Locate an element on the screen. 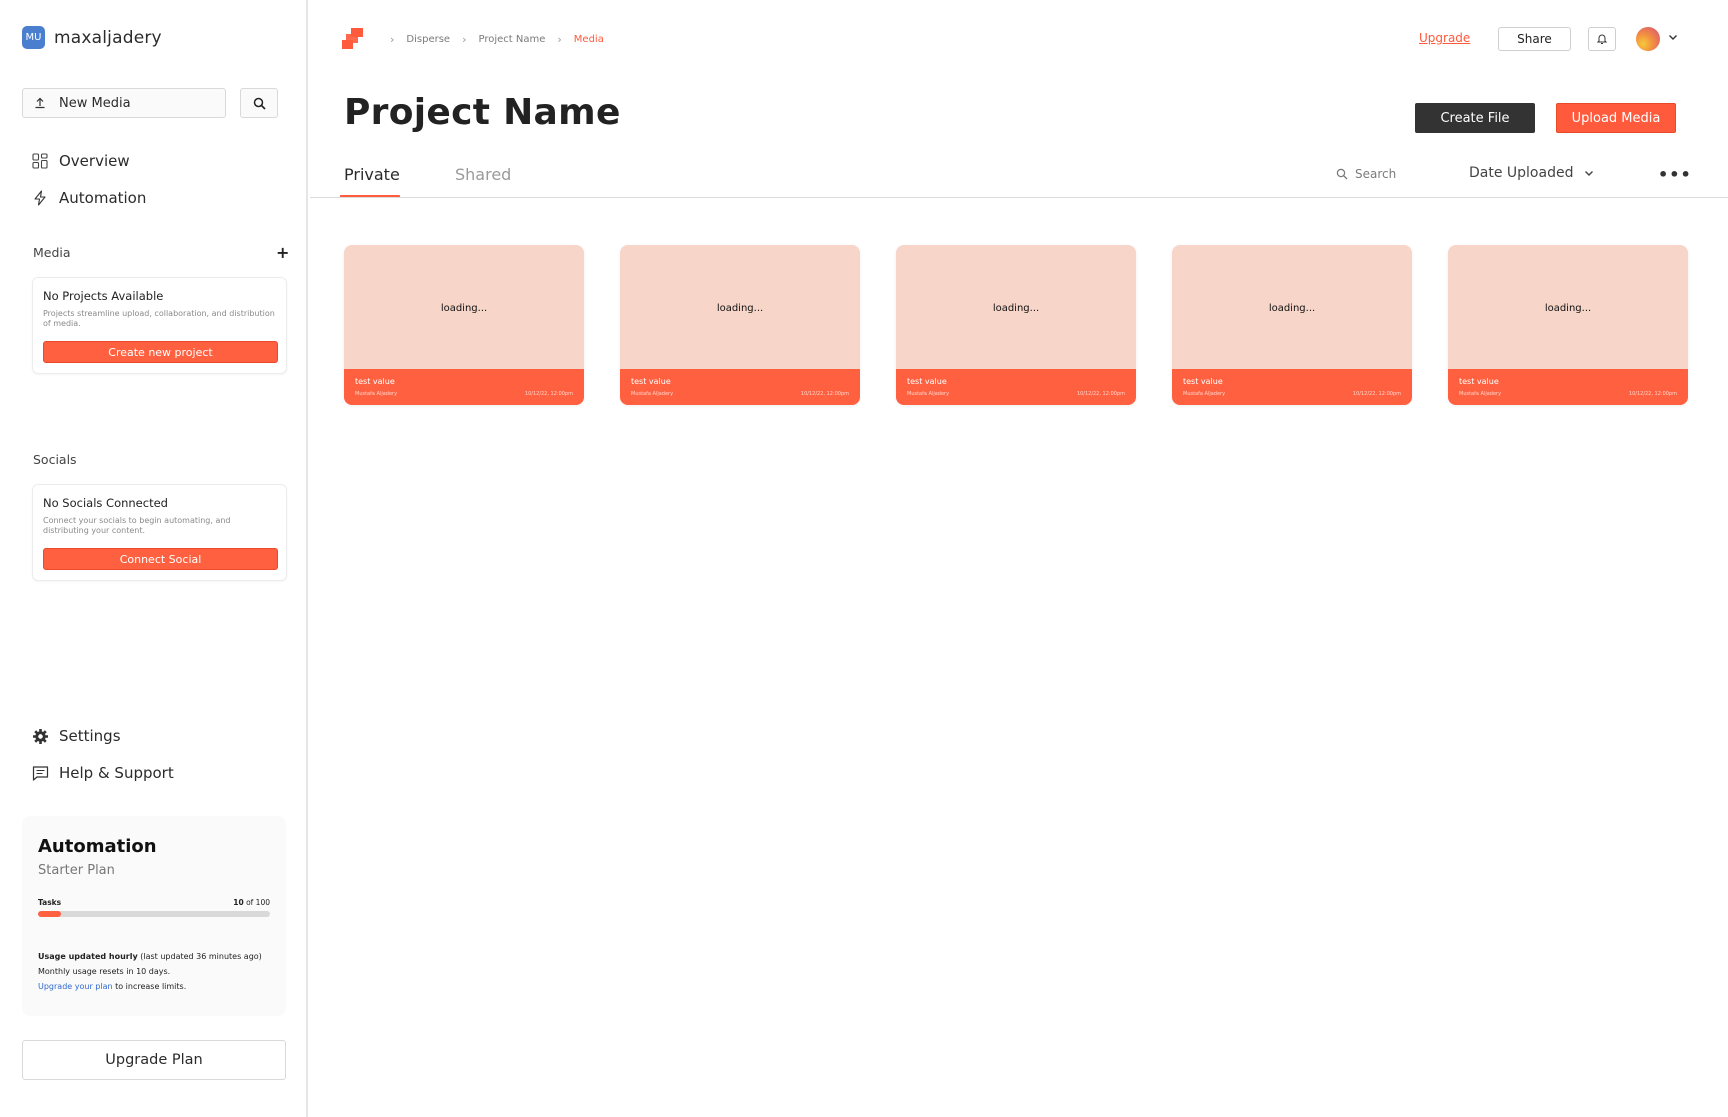  sidebar-item-settings: Settings is located at coordinates (76, 736).